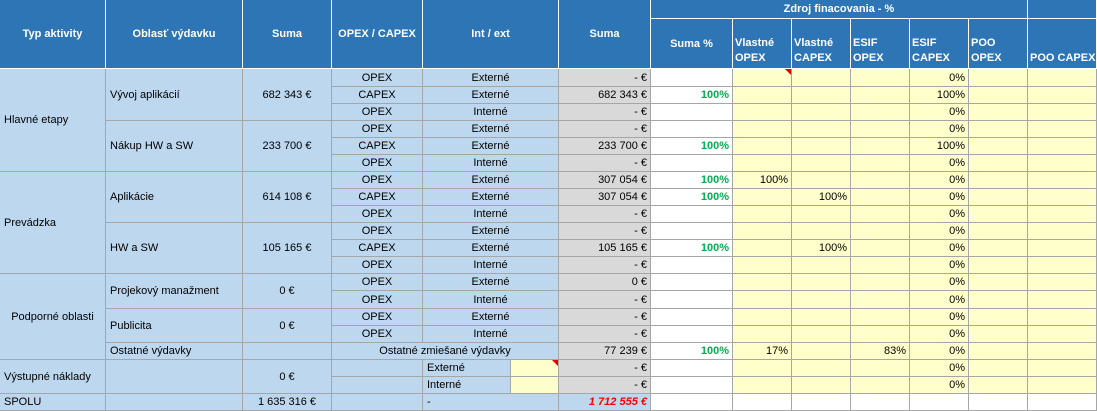 This screenshot has height=411, width=1097. I want to click on area-vystupne-sum: 0 €, so click(287, 377).